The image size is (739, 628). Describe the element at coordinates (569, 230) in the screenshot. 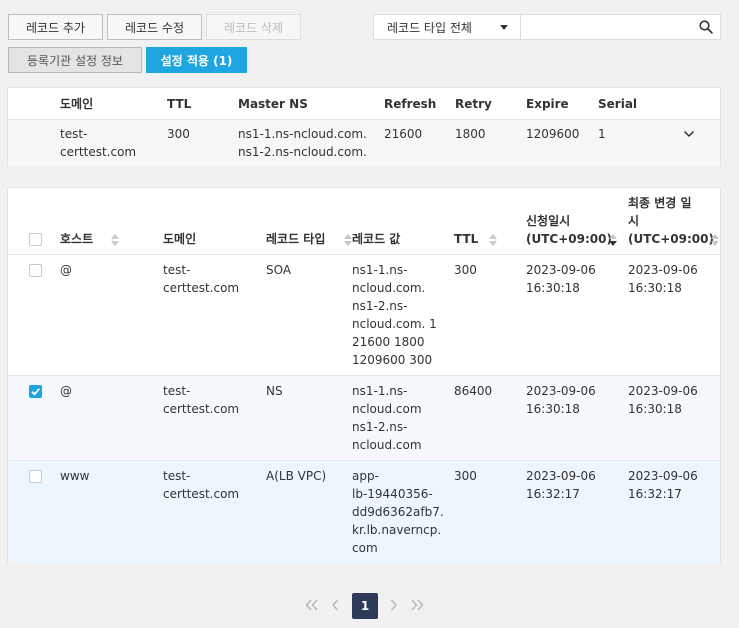

I see `header-requested-at: 신청일시 (UTC+09:00)` at that location.